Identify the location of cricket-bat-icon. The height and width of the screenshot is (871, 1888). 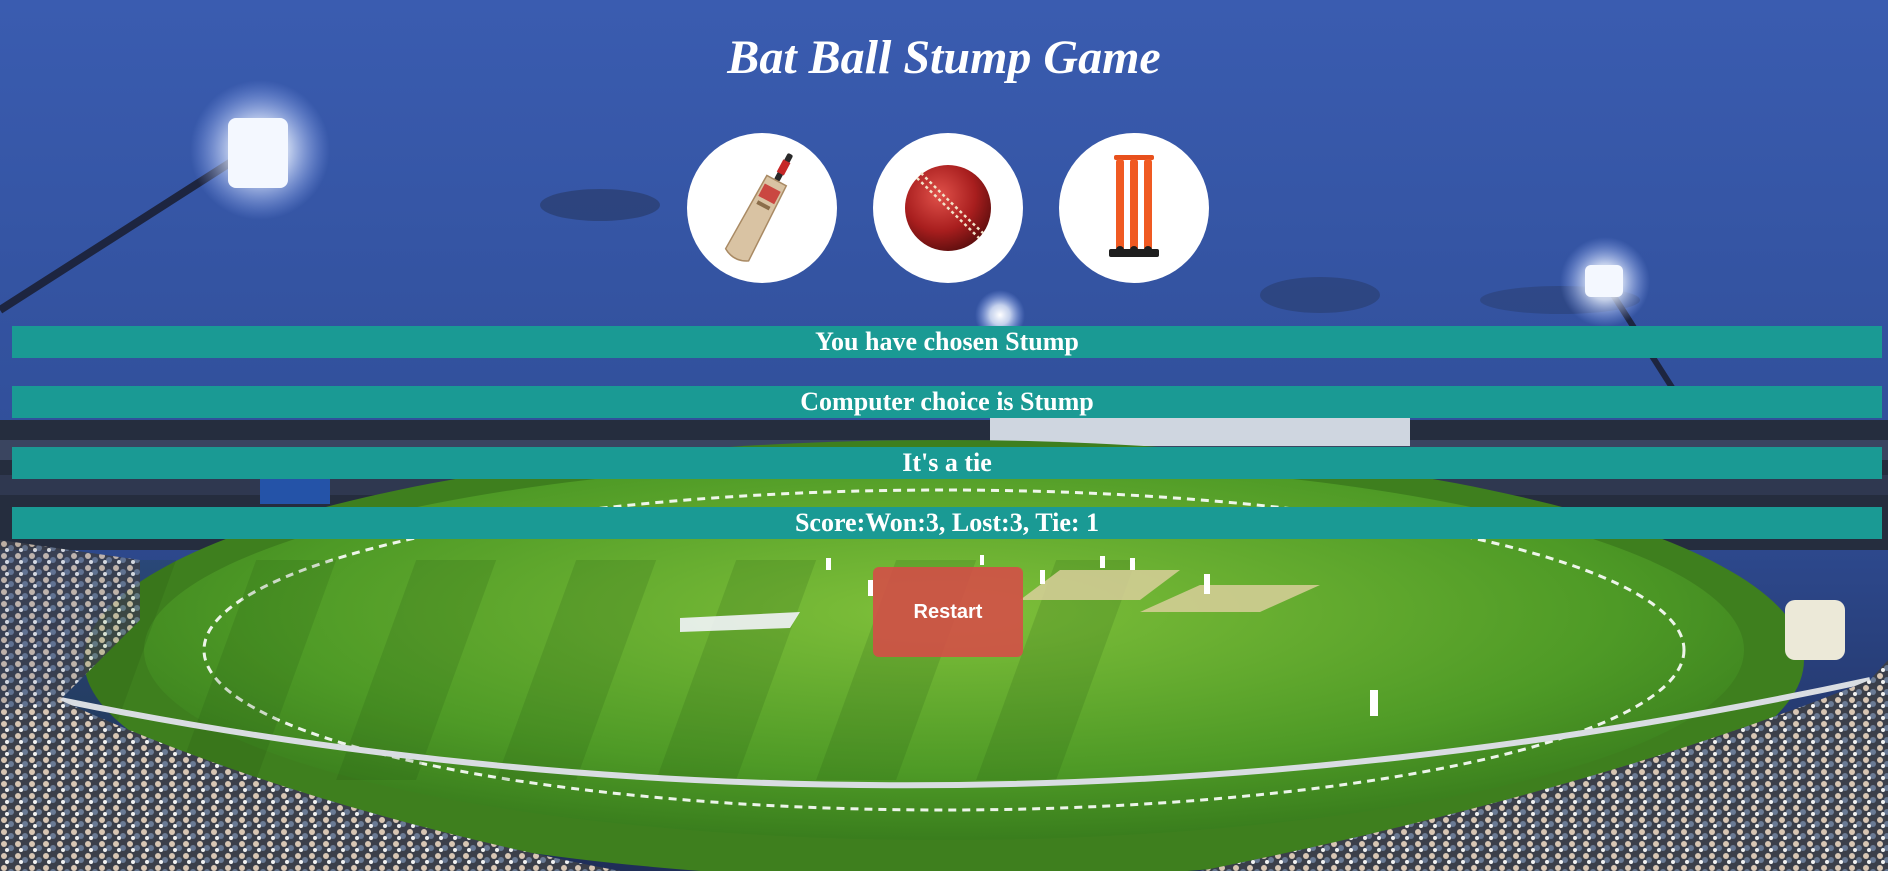
(758, 207).